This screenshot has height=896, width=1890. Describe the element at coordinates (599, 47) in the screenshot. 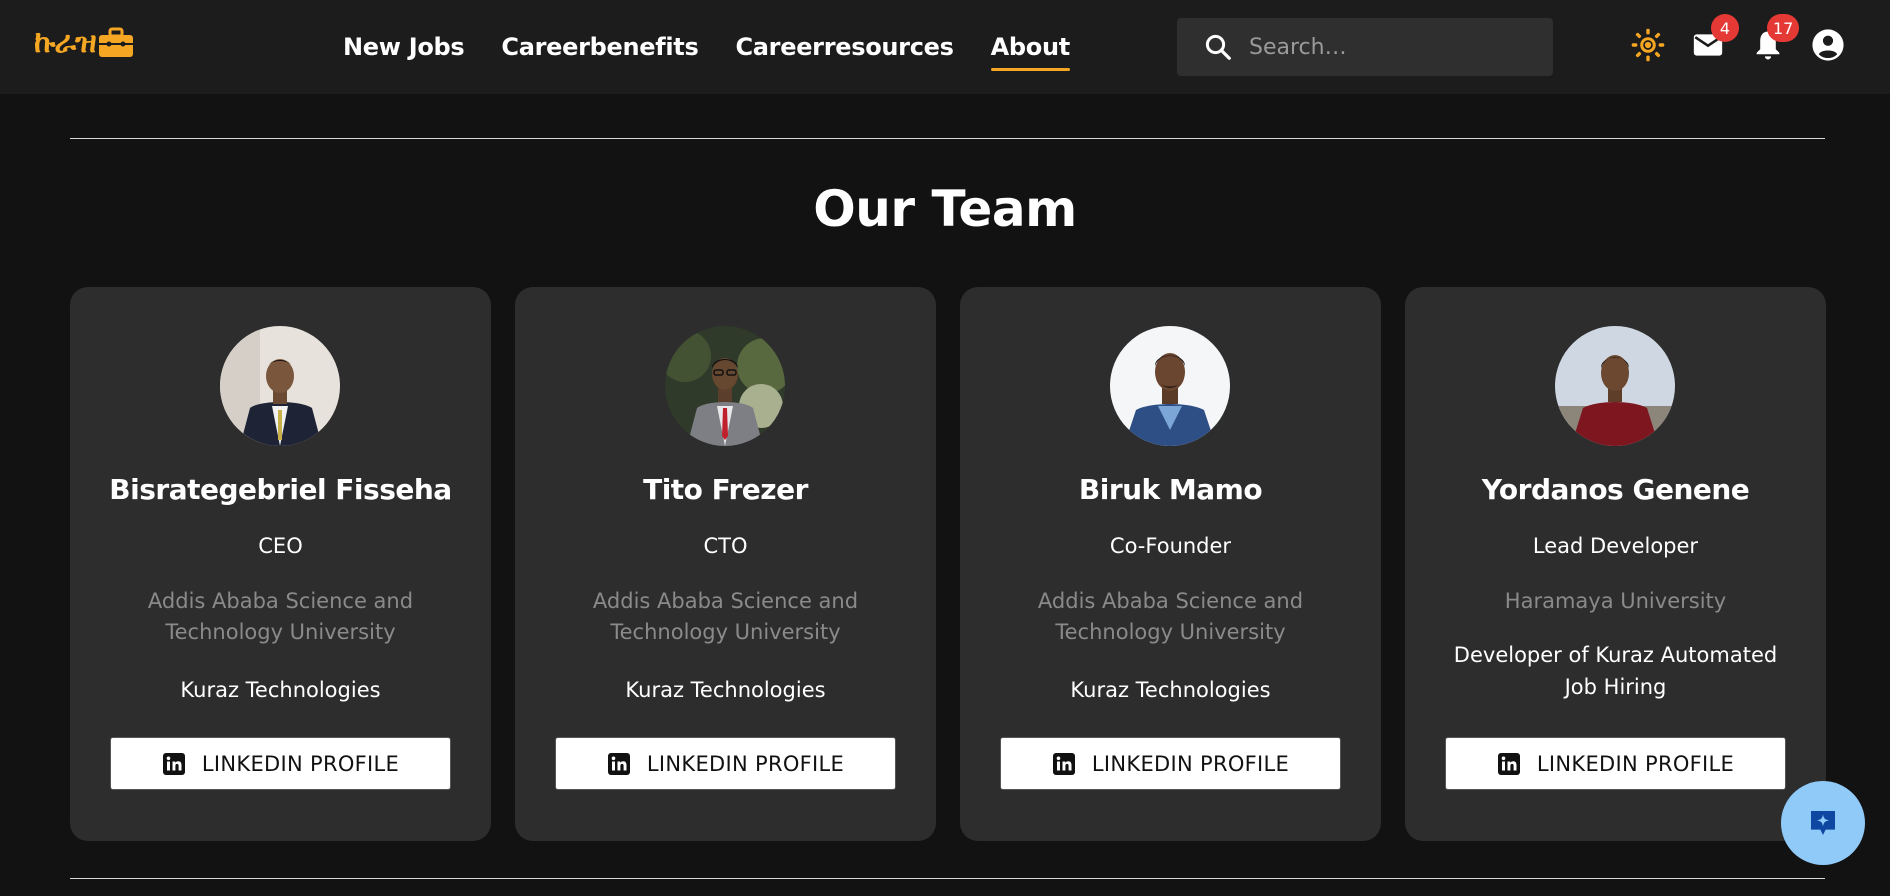

I see `nav-link-careerbenefits: Careerbenefits` at that location.